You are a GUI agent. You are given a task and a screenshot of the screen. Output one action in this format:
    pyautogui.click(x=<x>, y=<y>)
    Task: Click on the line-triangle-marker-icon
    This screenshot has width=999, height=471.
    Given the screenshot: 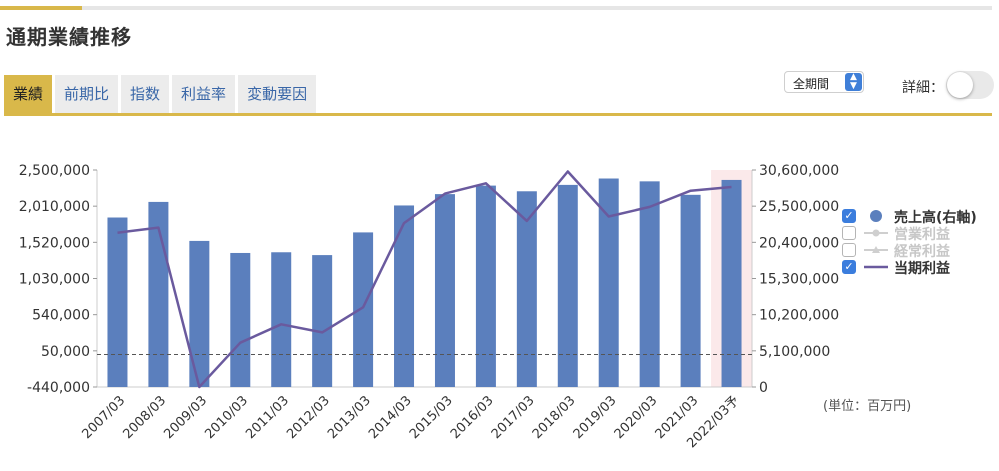 What is the action you would take?
    pyautogui.click(x=876, y=249)
    